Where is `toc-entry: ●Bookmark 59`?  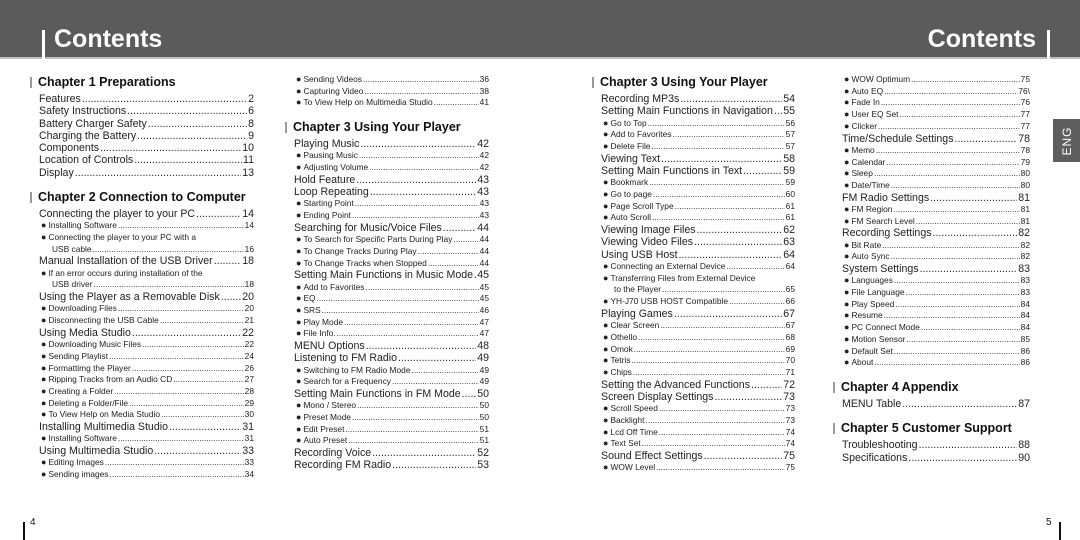 toc-entry: ●Bookmark 59 is located at coordinates (693, 183).